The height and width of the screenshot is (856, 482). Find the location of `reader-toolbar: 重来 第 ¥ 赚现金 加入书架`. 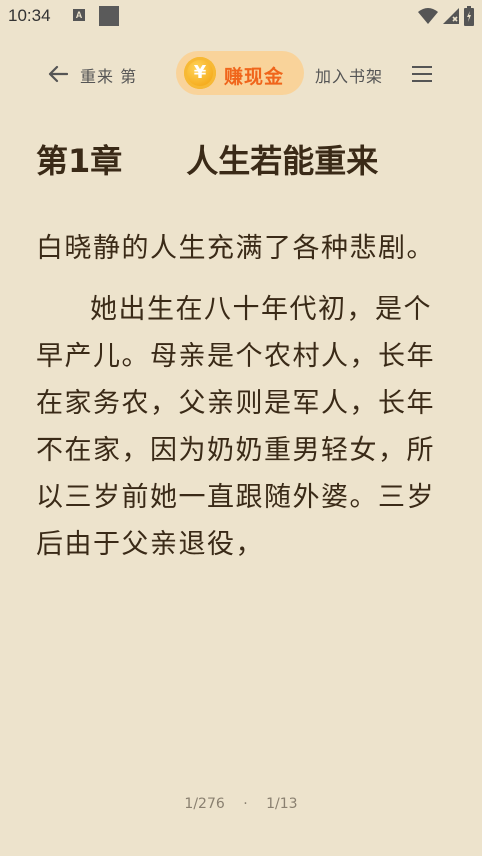

reader-toolbar: 重来 第 ¥ 赚现金 加入书架 is located at coordinates (241, 74).